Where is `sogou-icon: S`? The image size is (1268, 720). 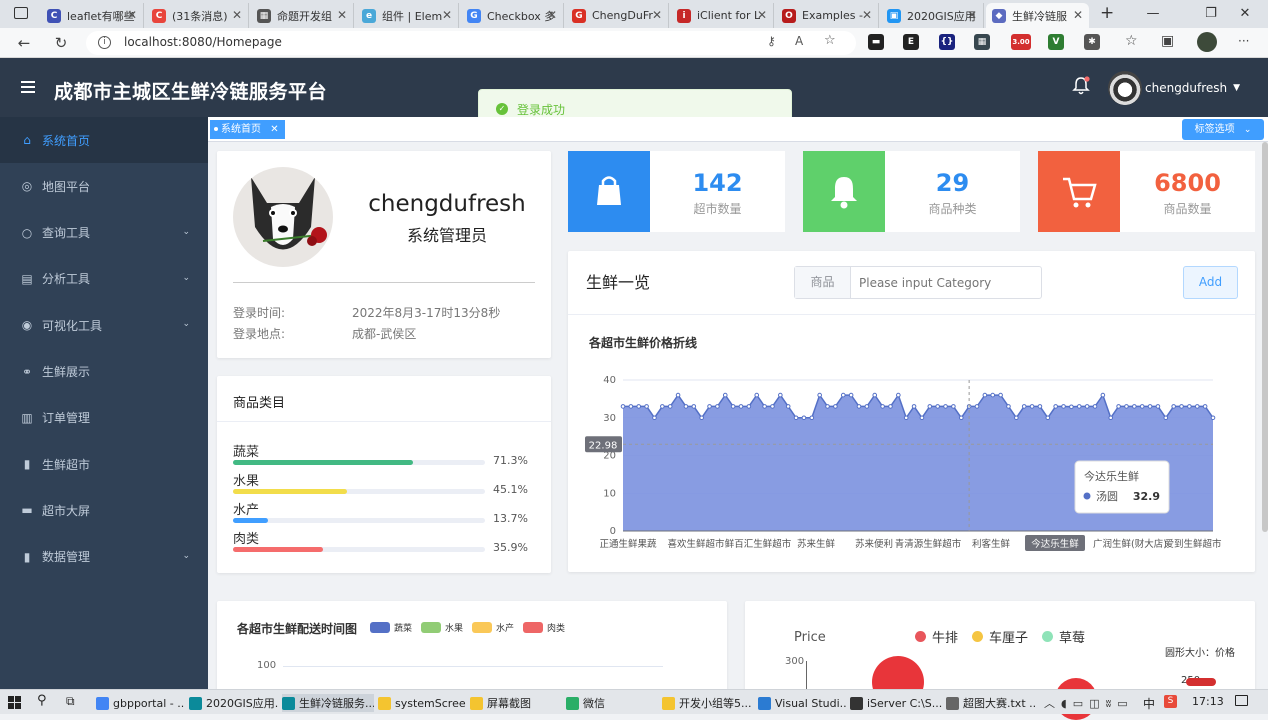
sogou-icon: S is located at coordinates (1170, 701).